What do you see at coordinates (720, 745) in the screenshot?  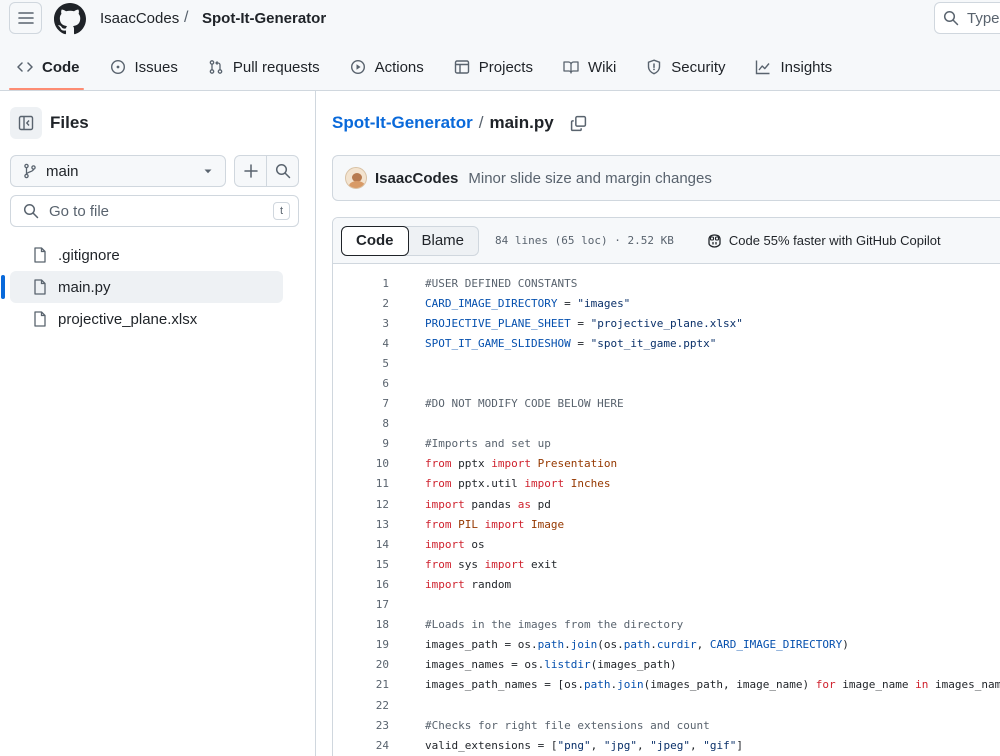 I see `code-token: "gif"` at bounding box center [720, 745].